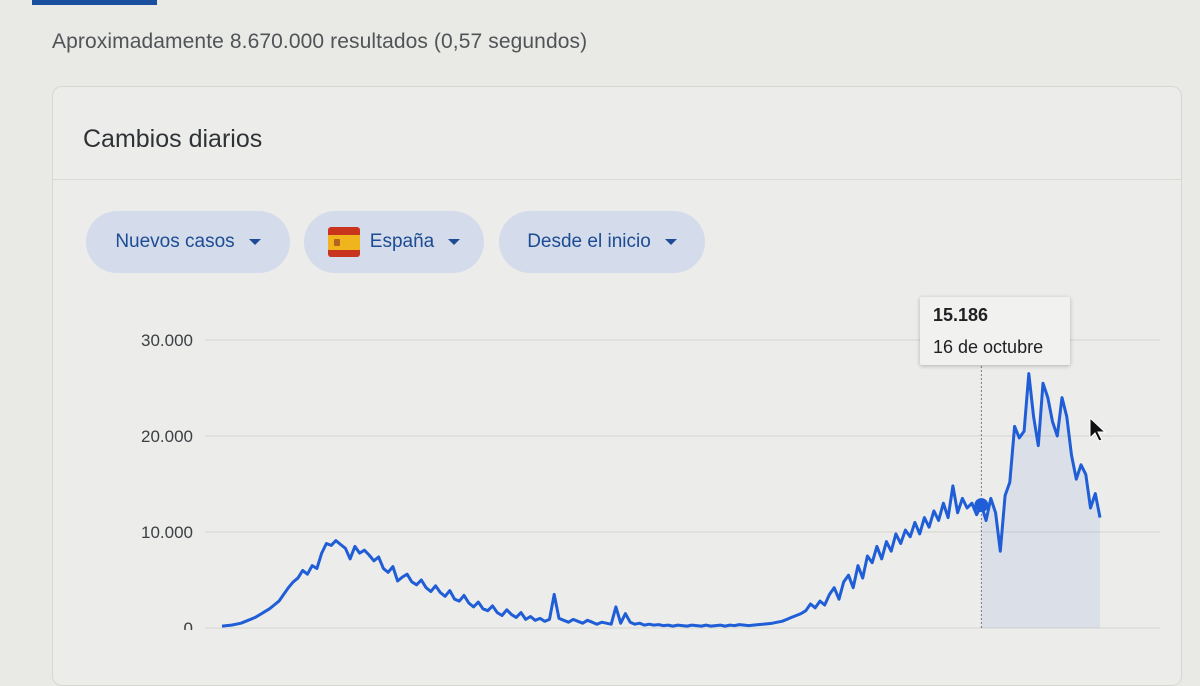 The width and height of the screenshot is (1200, 686). What do you see at coordinates (167, 480) in the screenshot?
I see `y-axis-ticks: 30.000 20.000 10.000 0` at bounding box center [167, 480].